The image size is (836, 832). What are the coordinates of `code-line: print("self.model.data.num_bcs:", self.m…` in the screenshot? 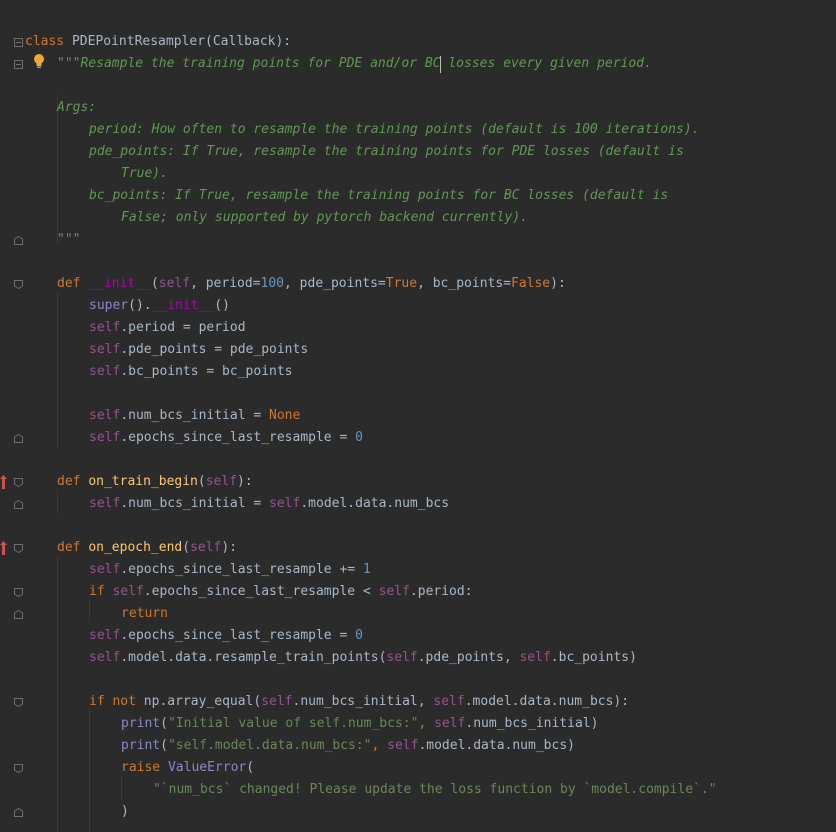 It's located at (348, 746).